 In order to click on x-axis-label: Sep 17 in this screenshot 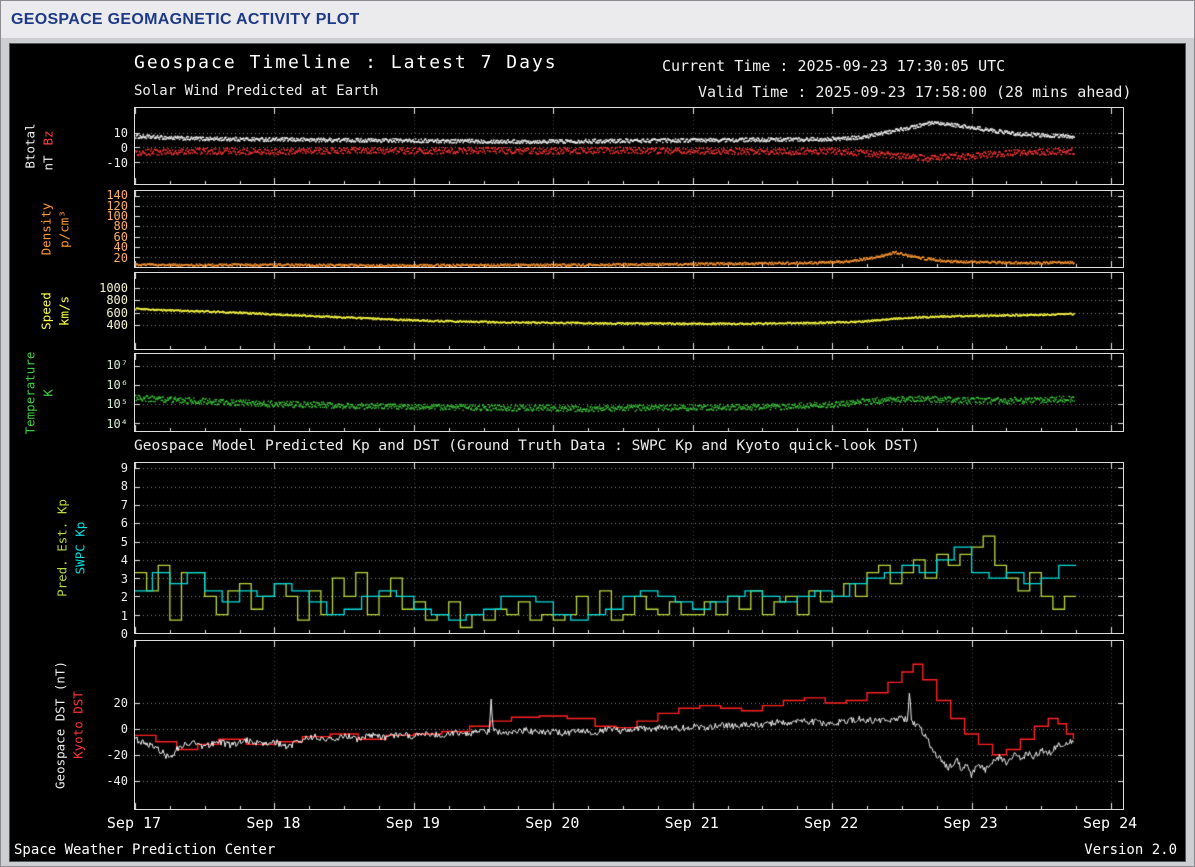, I will do `click(134, 823)`.